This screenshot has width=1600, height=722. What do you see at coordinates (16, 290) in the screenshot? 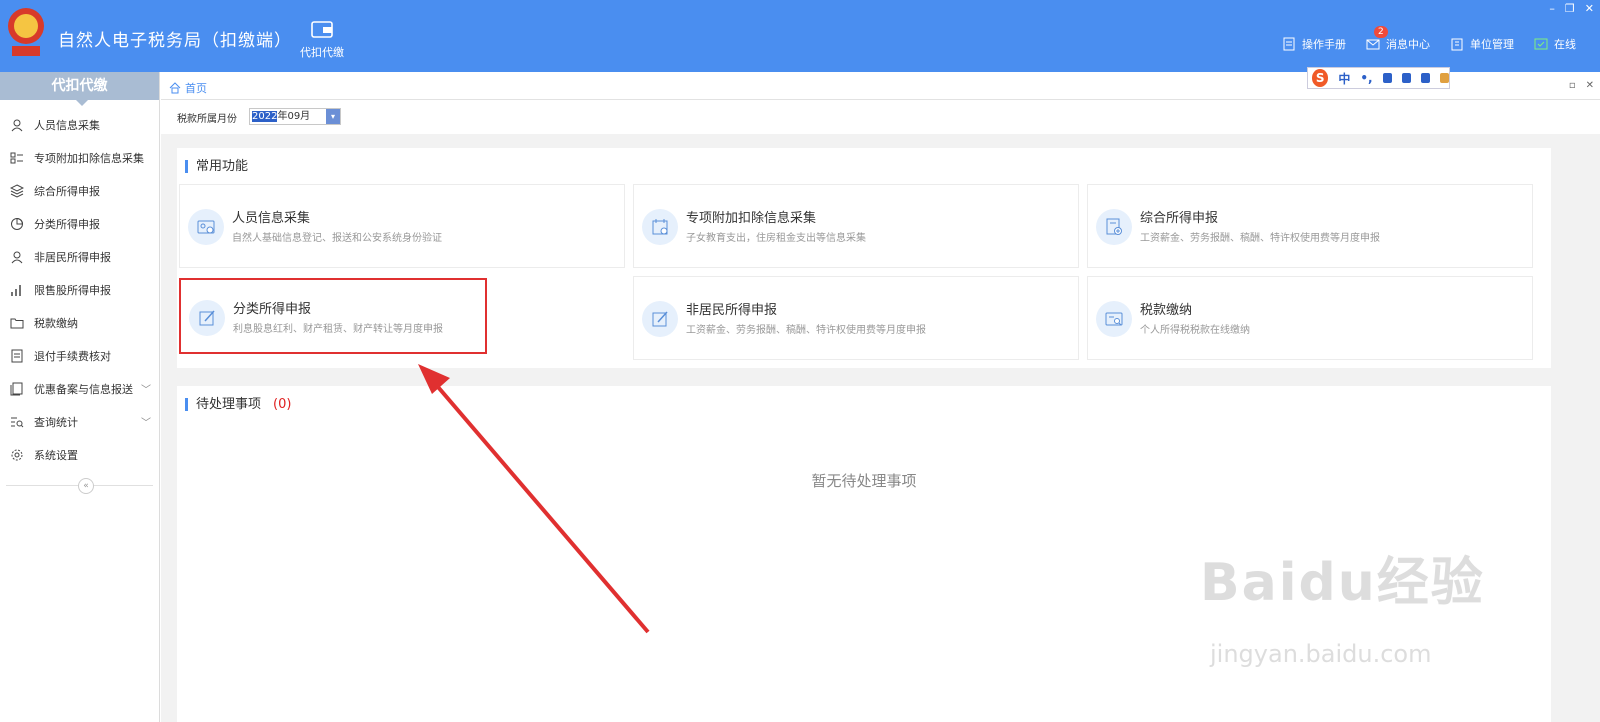
I see `bar-chart-icon` at bounding box center [16, 290].